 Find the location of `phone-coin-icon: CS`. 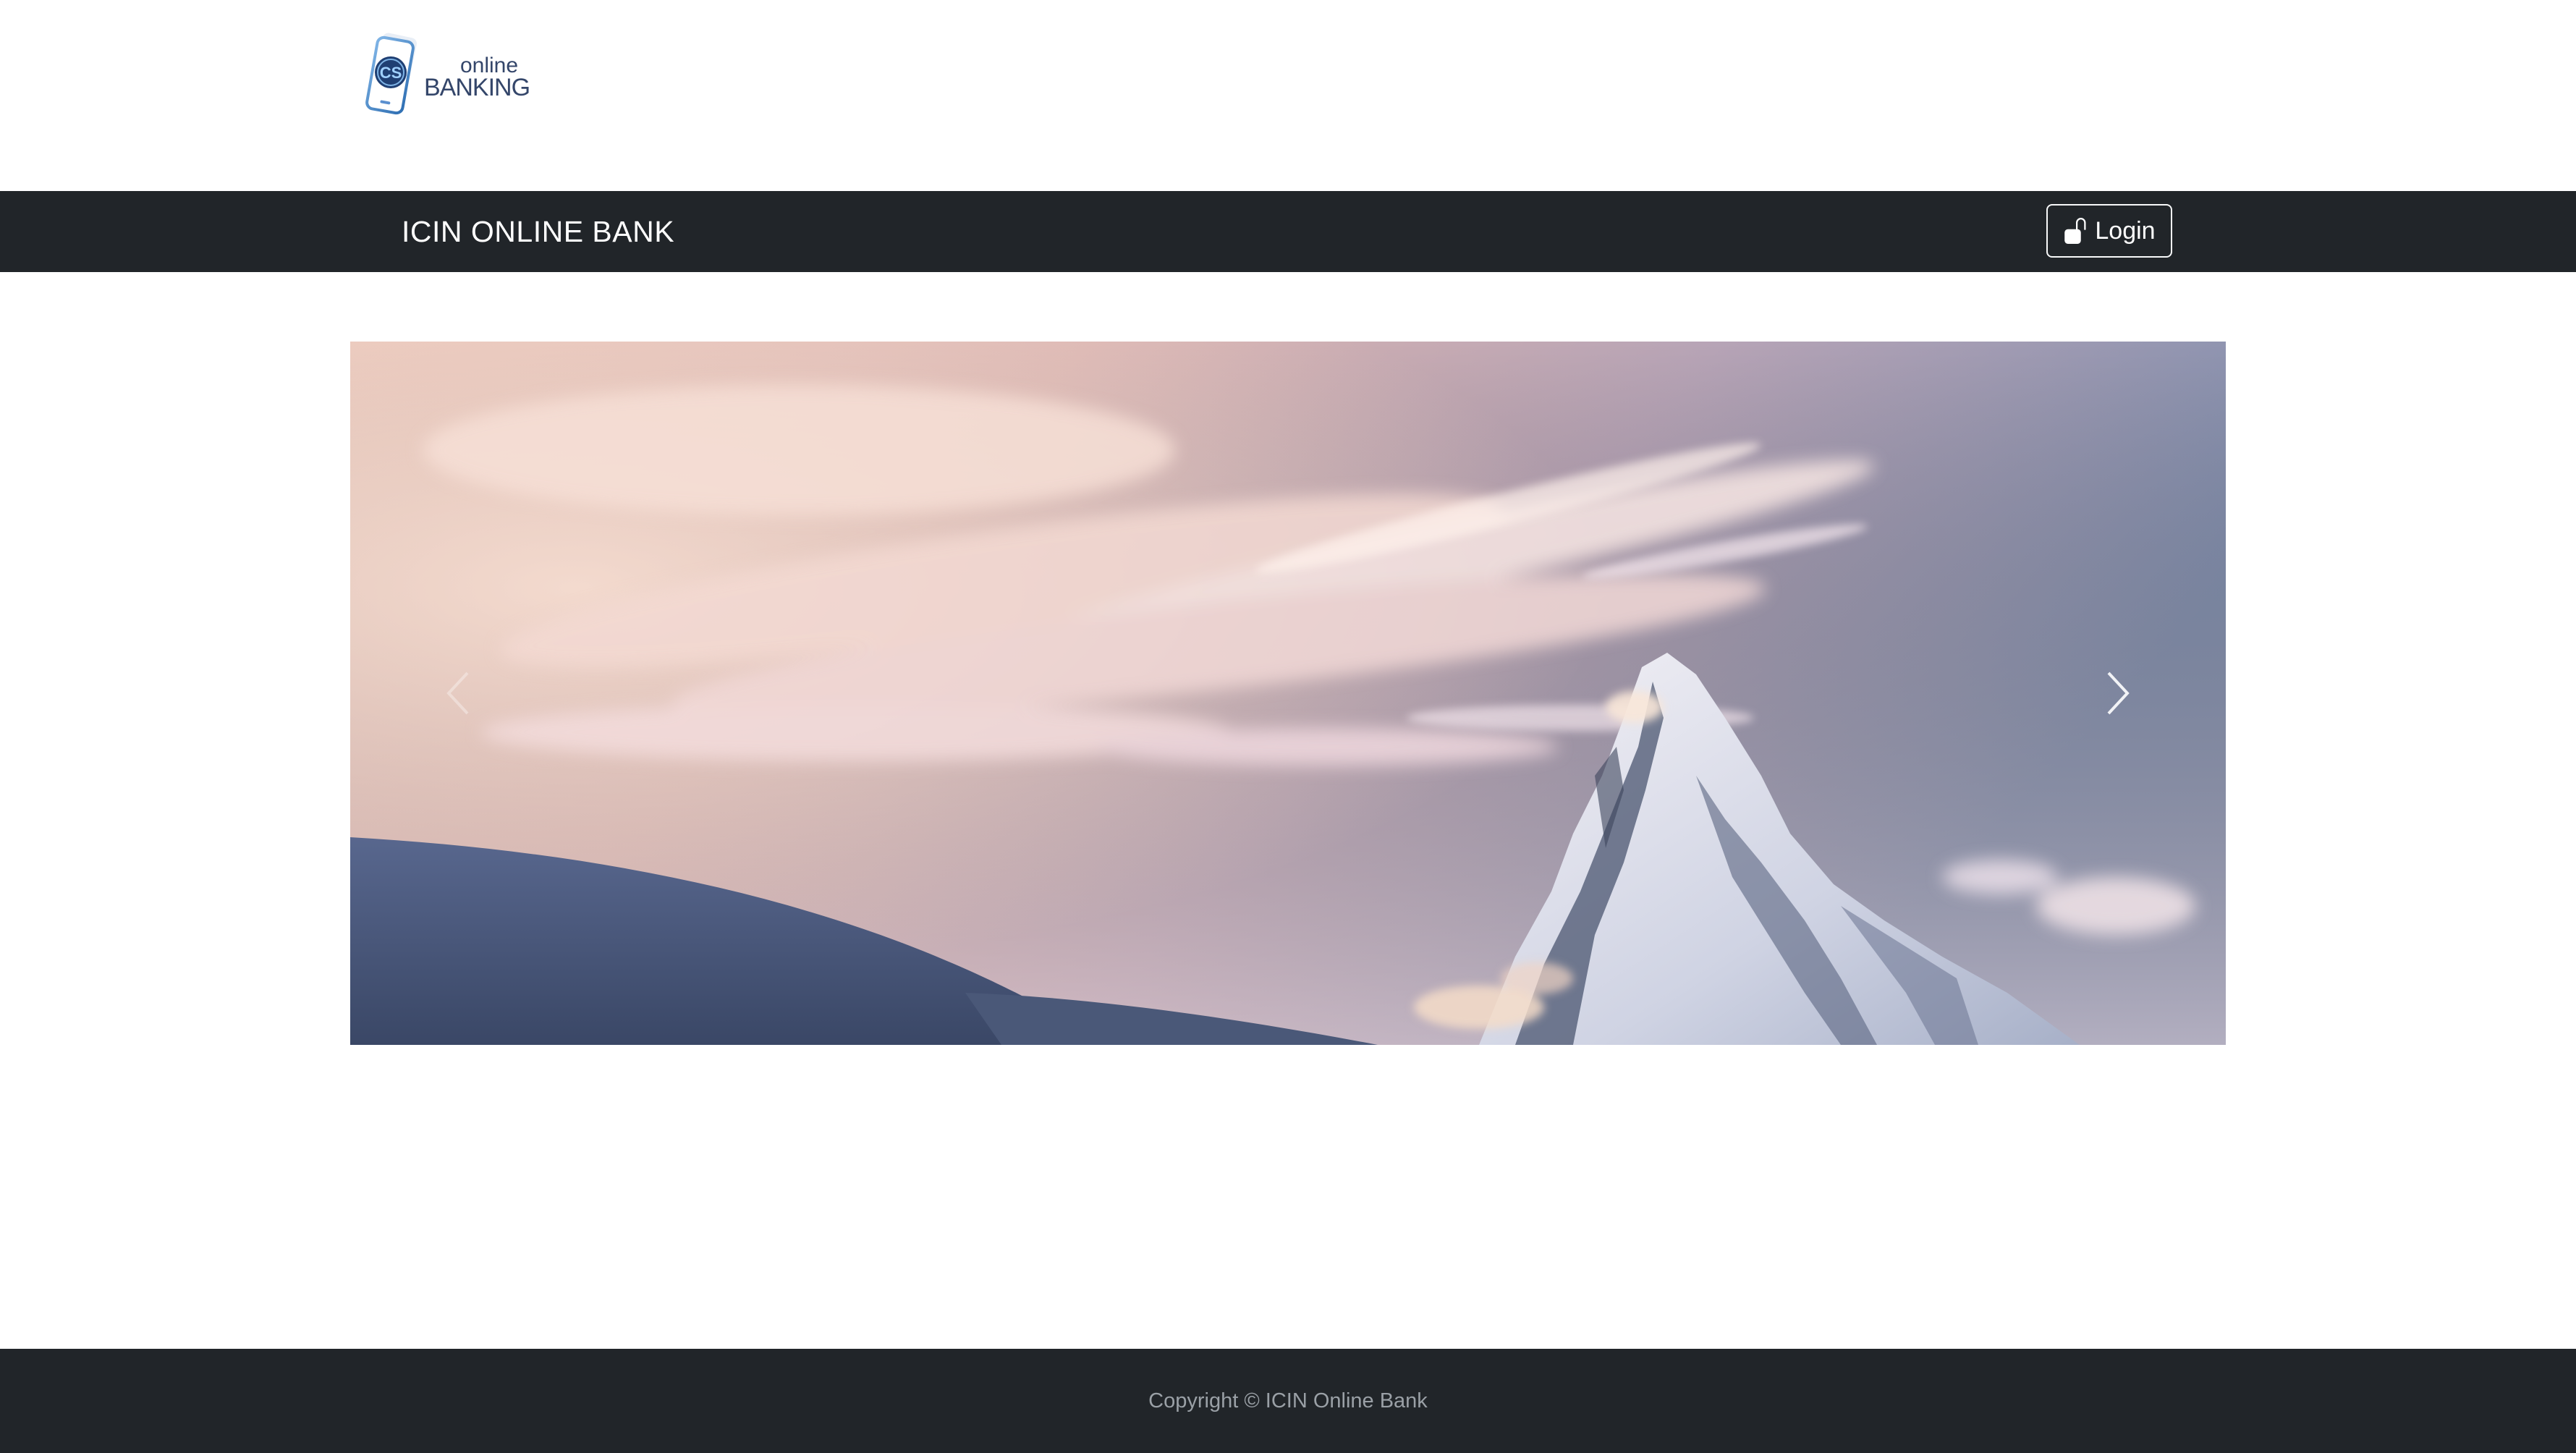

phone-coin-icon: CS is located at coordinates (391, 74).